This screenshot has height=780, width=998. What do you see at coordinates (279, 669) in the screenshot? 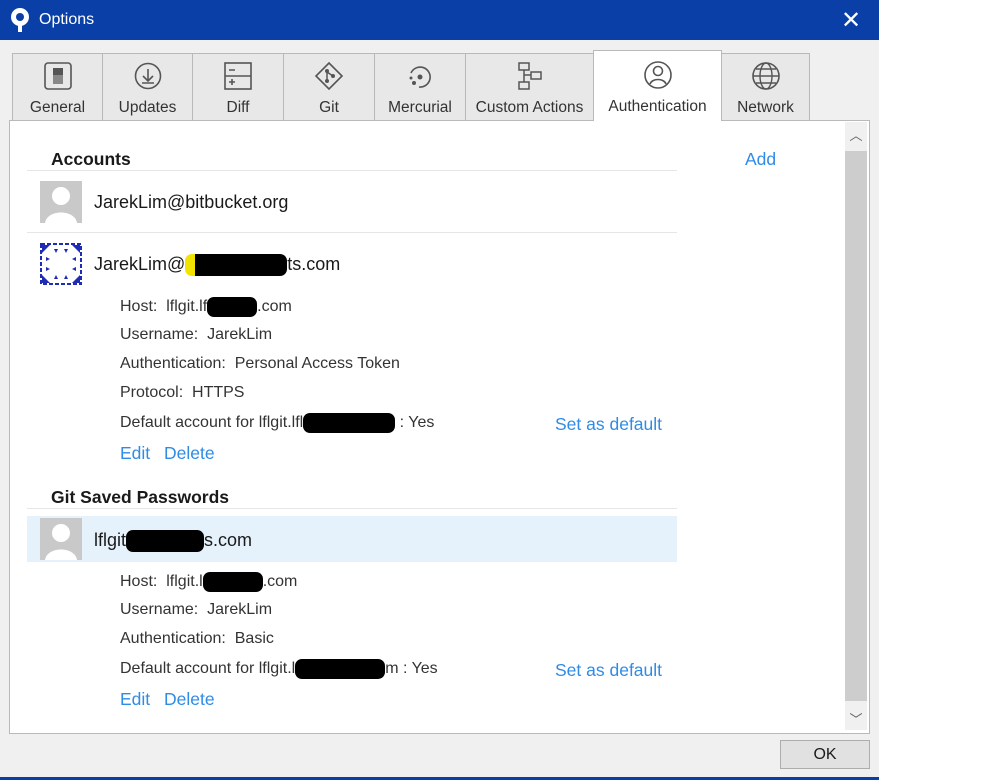
I see `default-account-row: Default account for lflgit.l m : Yes` at bounding box center [279, 669].